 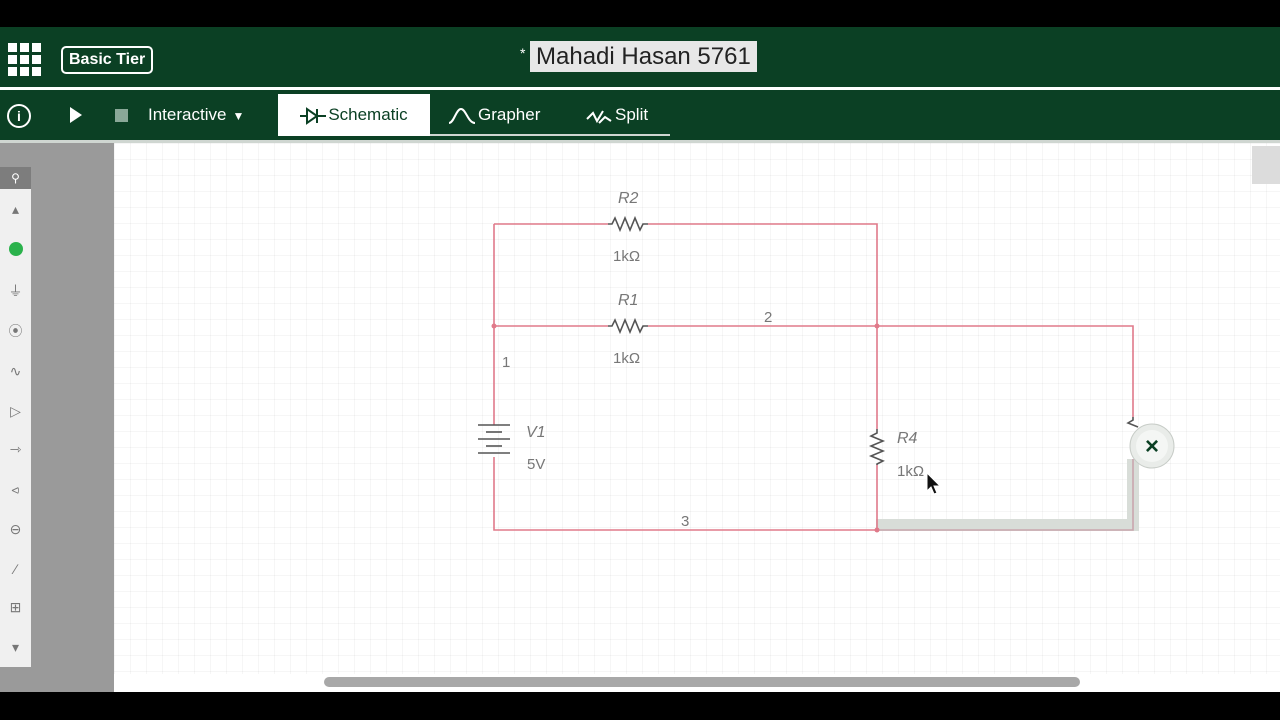 I want to click on delete-wire-button: ×, so click(x=1152, y=446).